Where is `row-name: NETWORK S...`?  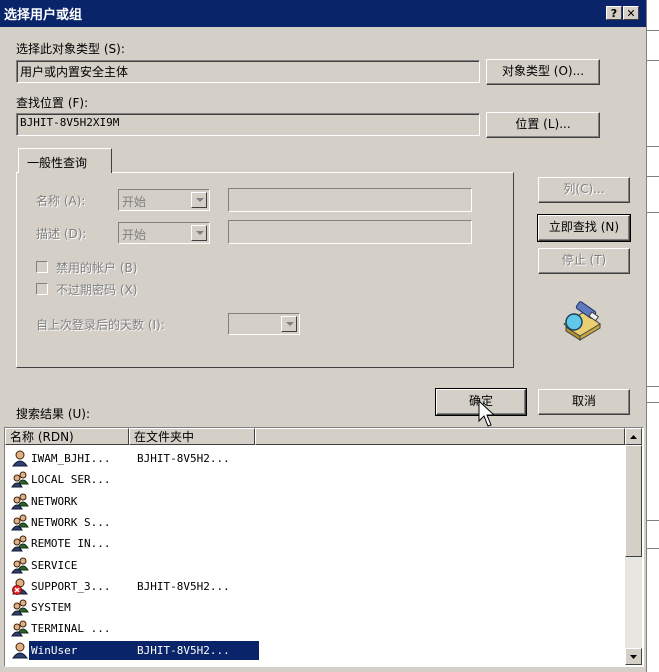 row-name: NETWORK S... is located at coordinates (71, 522).